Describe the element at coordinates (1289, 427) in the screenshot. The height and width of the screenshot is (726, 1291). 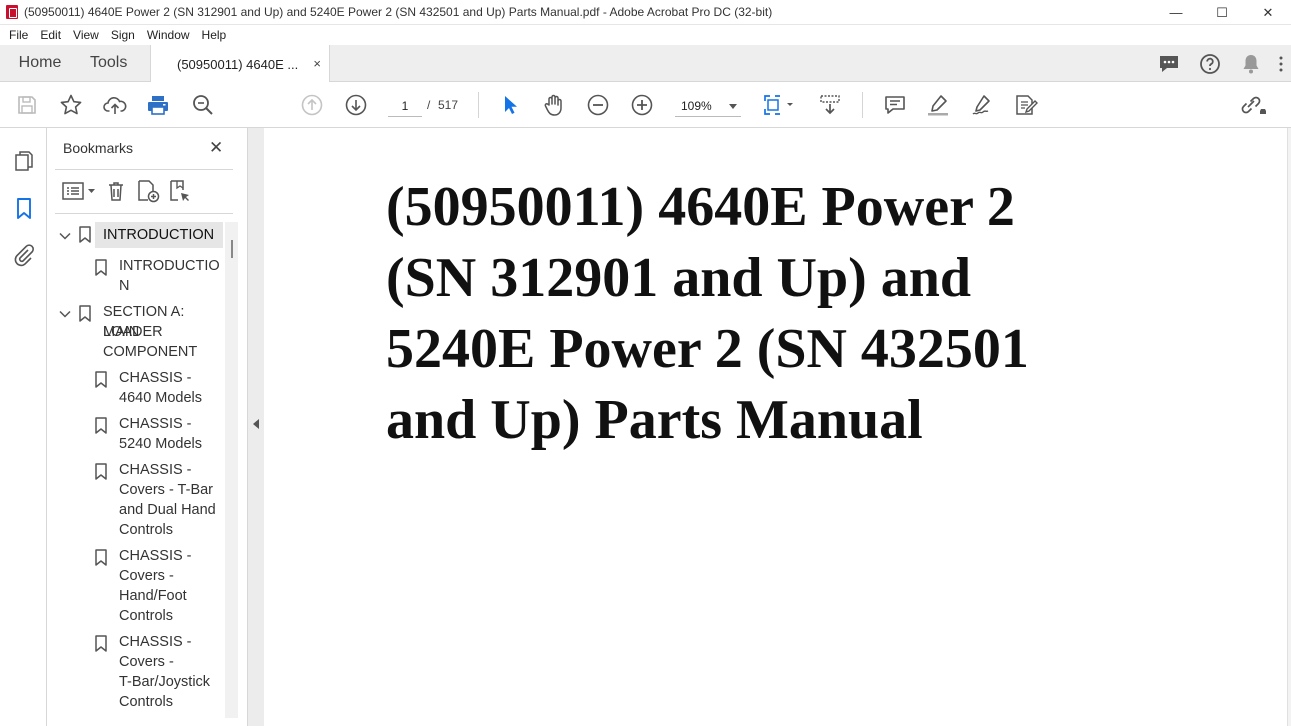
I see `document-scrollbar` at that location.